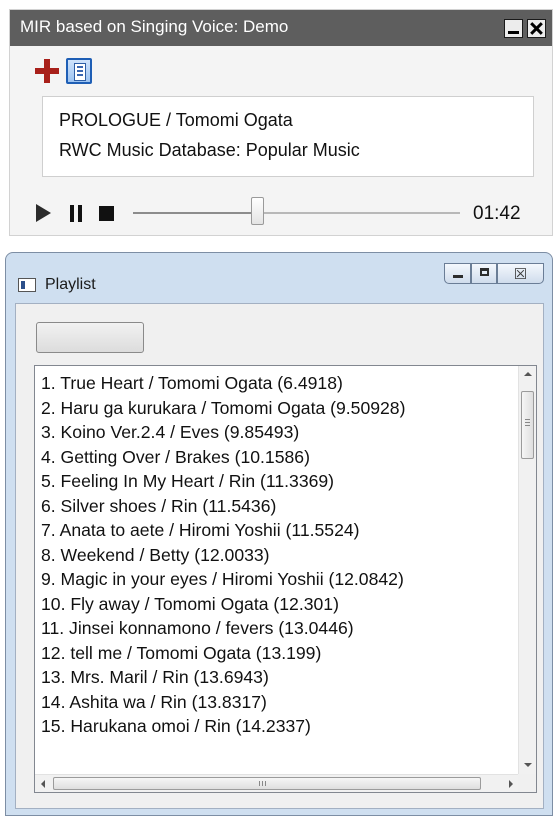 The height and width of the screenshot is (816, 553). I want to click on stop-icon, so click(106, 213).